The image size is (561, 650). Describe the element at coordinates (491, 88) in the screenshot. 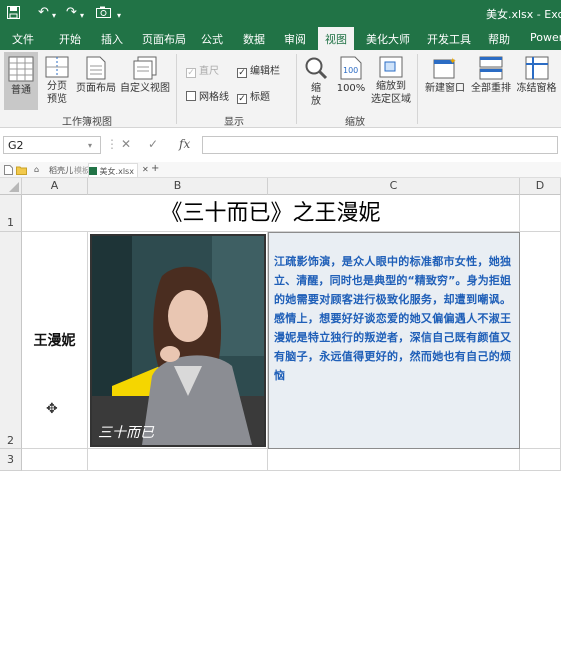

I see `arrange-all-label: 全部重排` at that location.